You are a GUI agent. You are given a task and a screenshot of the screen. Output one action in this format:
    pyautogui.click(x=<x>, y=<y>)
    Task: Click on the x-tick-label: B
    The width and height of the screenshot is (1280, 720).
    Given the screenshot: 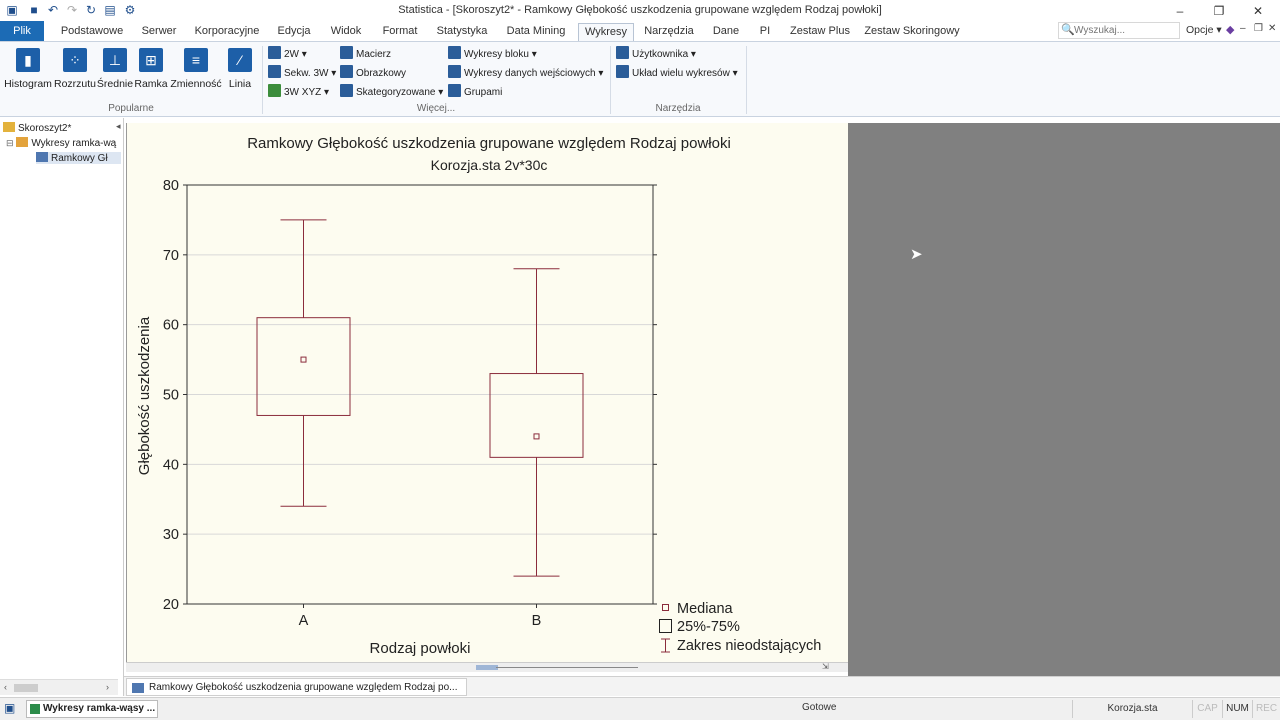 What is the action you would take?
    pyautogui.click(x=537, y=621)
    